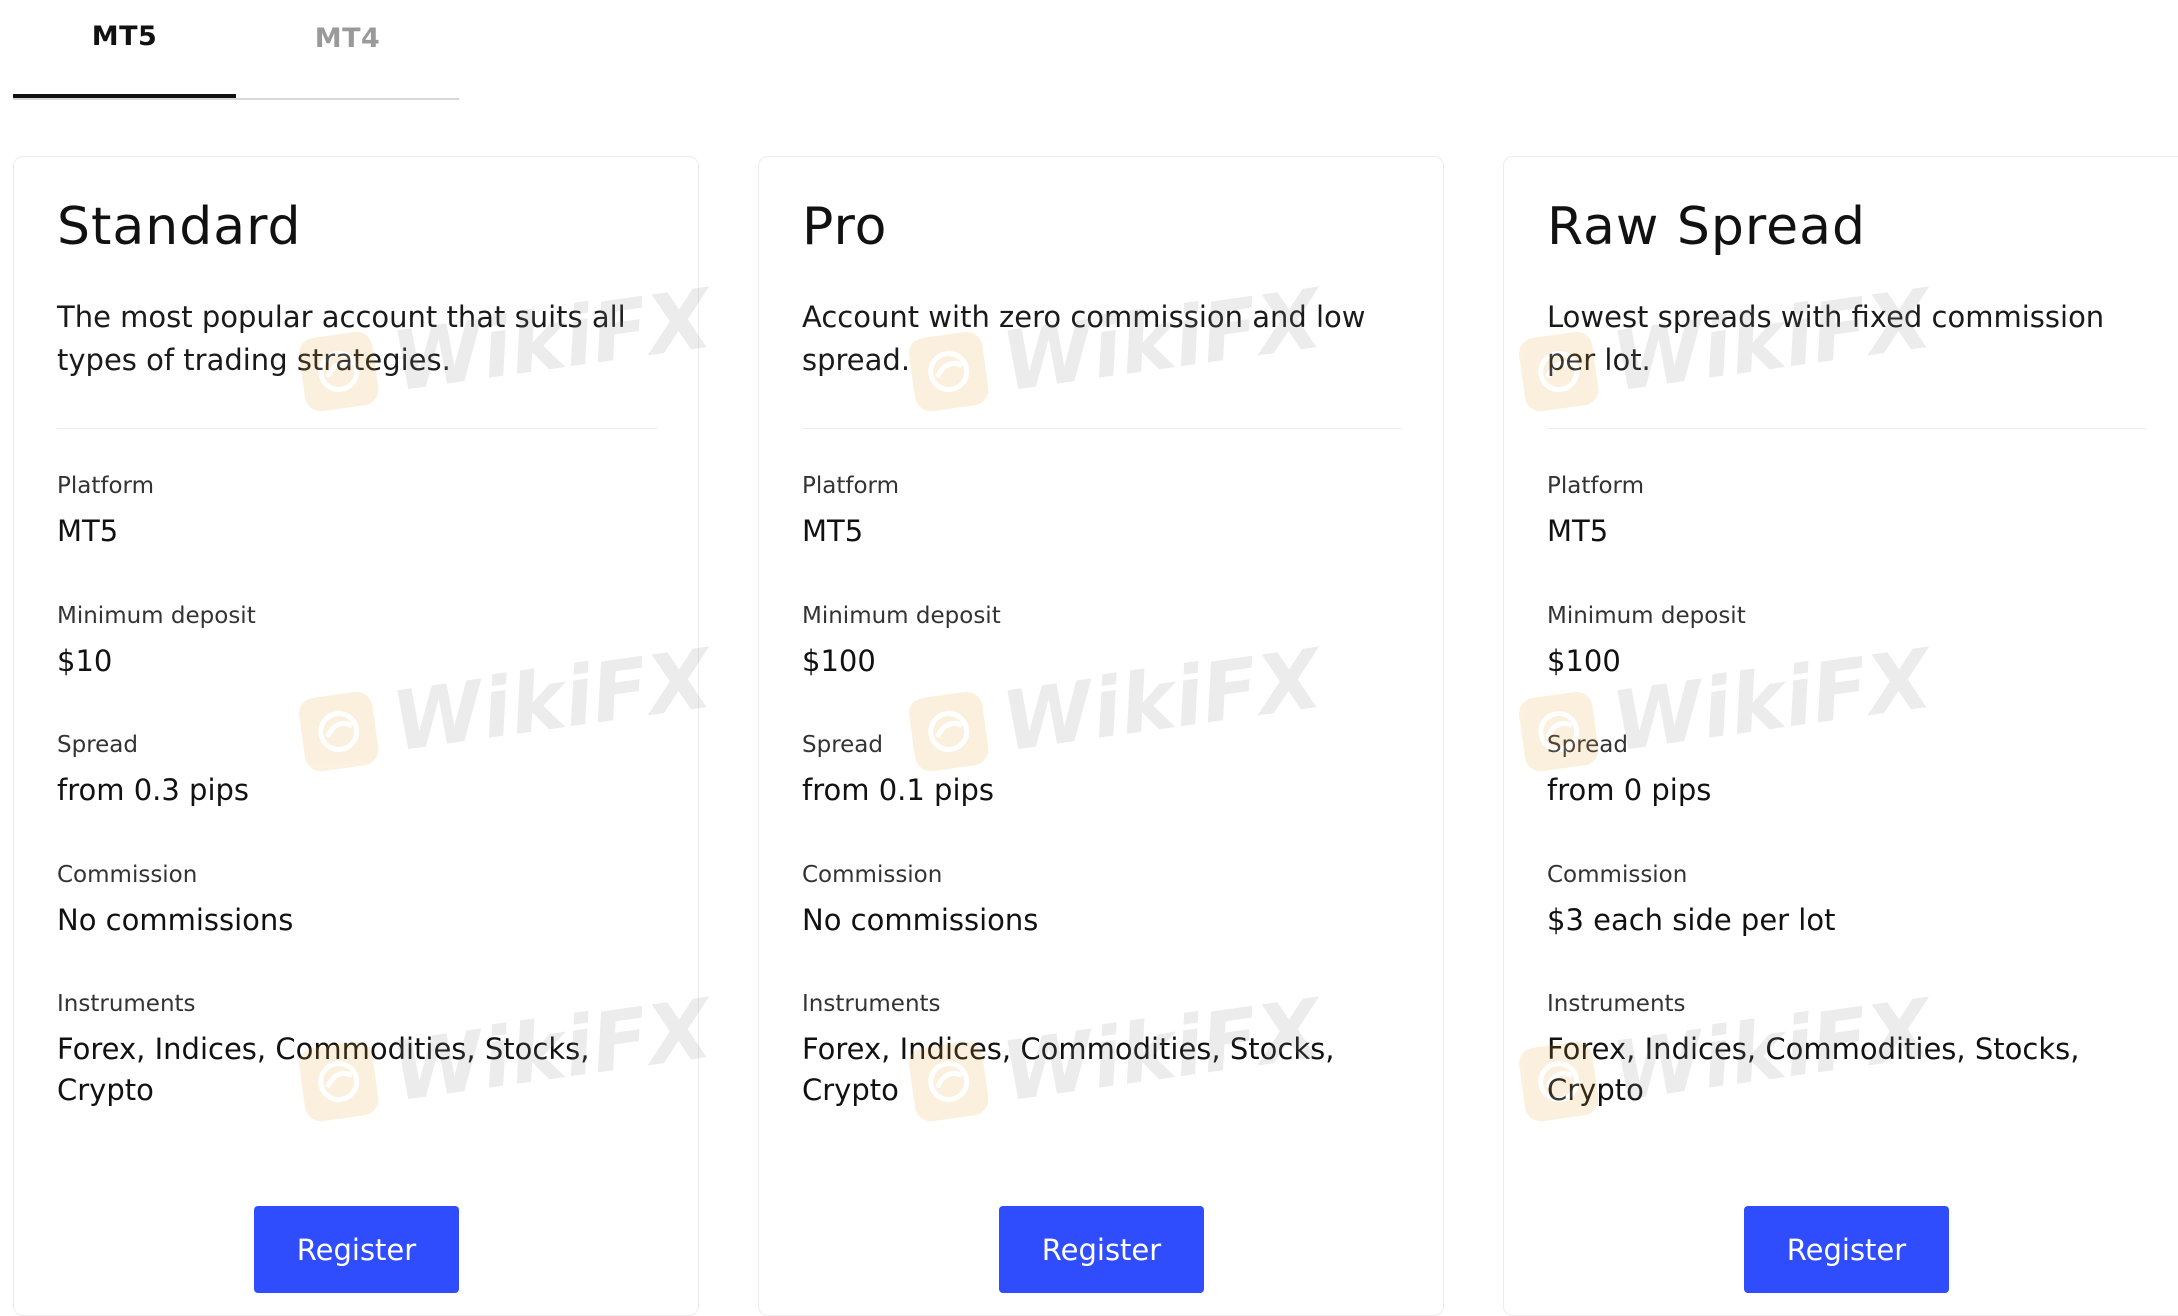  I want to click on card-title: Pro, so click(845, 227).